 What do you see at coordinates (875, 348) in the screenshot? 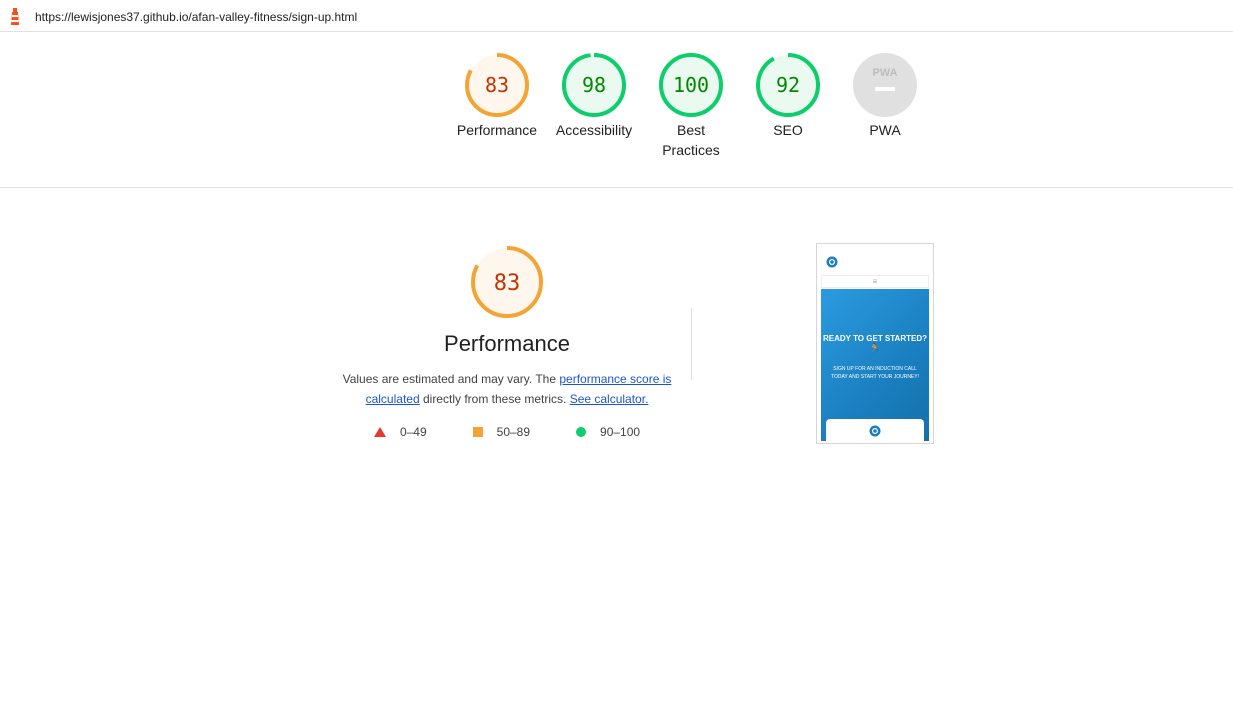
I see `runner-icon: 🏃` at bounding box center [875, 348].